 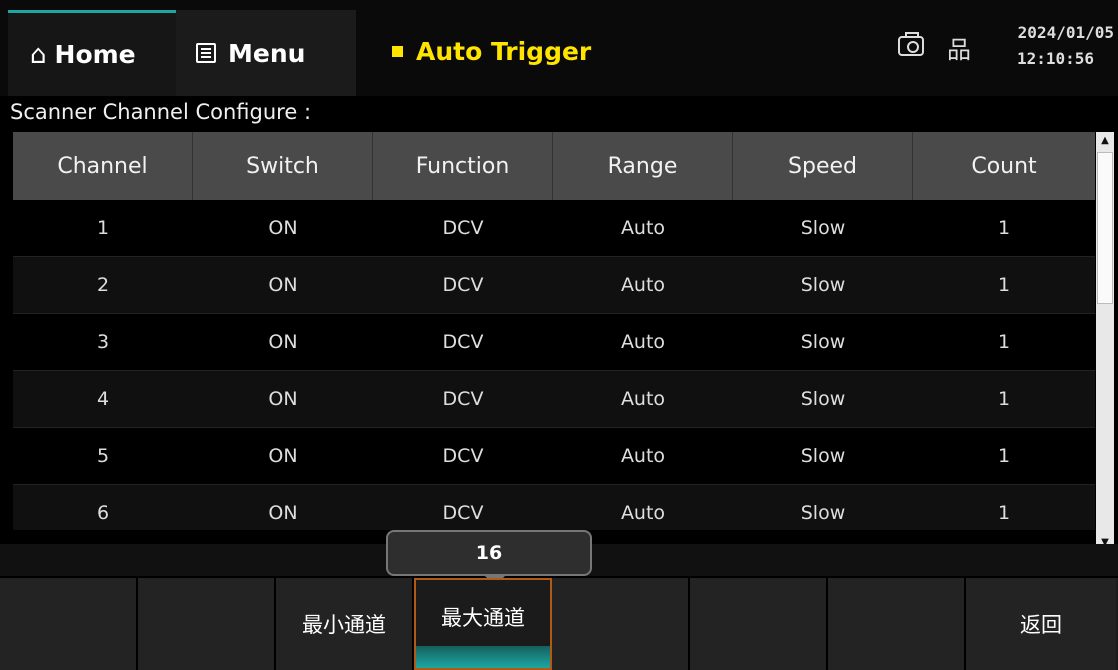 What do you see at coordinates (504, 51) in the screenshot?
I see `trigger-status-label: Auto Trigger` at bounding box center [504, 51].